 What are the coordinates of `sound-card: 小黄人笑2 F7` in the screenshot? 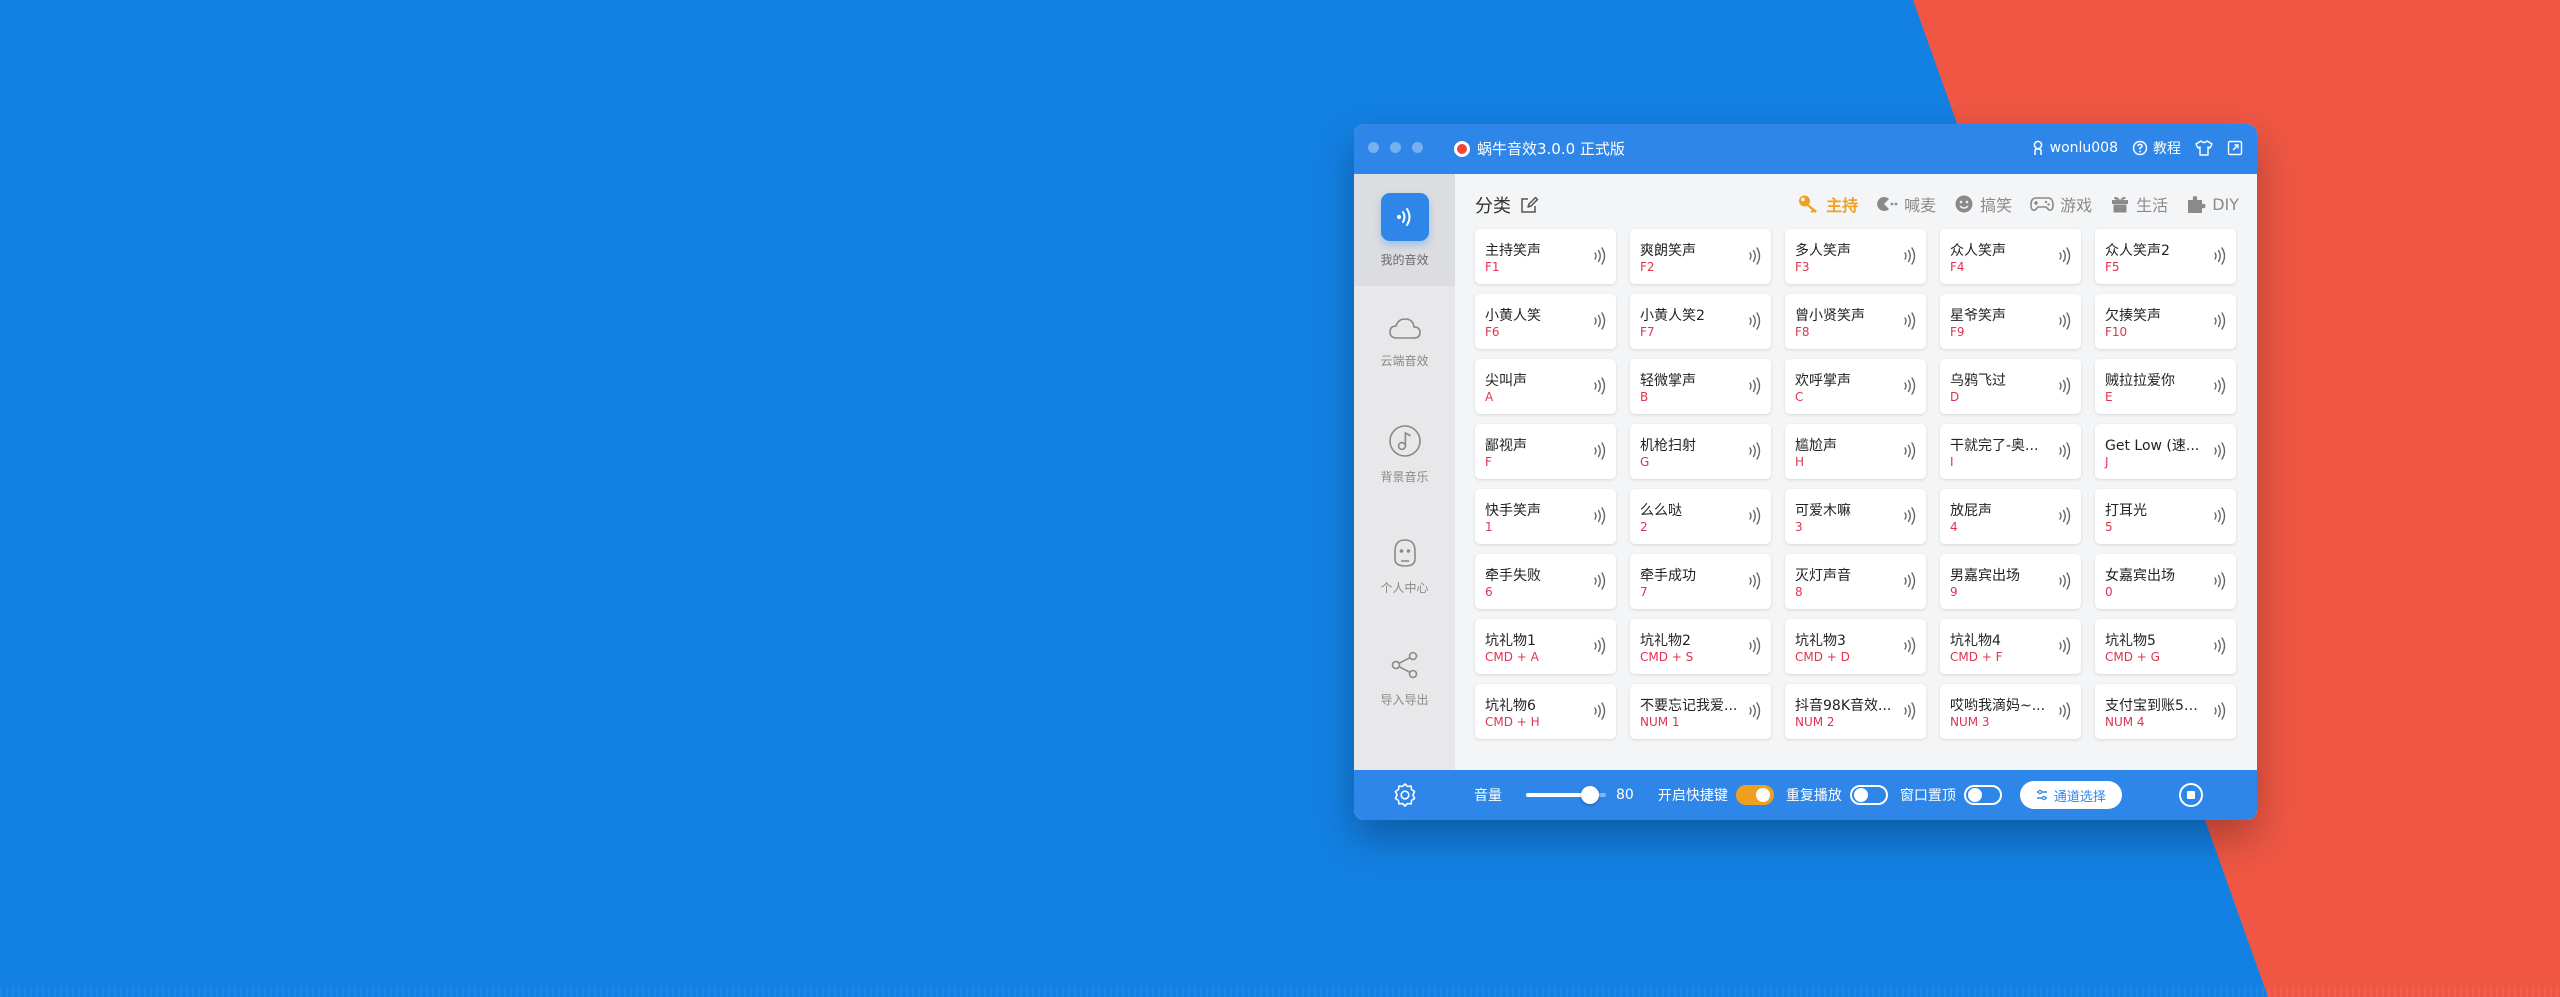 It's located at (1700, 321).